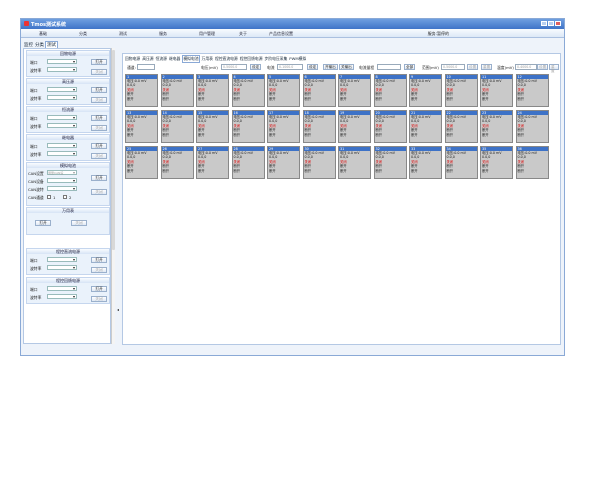 This screenshot has width=593, height=494. Describe the element at coordinates (354, 162) in the screenshot. I see `battery-cell: 31 电压:0.0 mV 0.0,0 关闭 断开 断开` at that location.